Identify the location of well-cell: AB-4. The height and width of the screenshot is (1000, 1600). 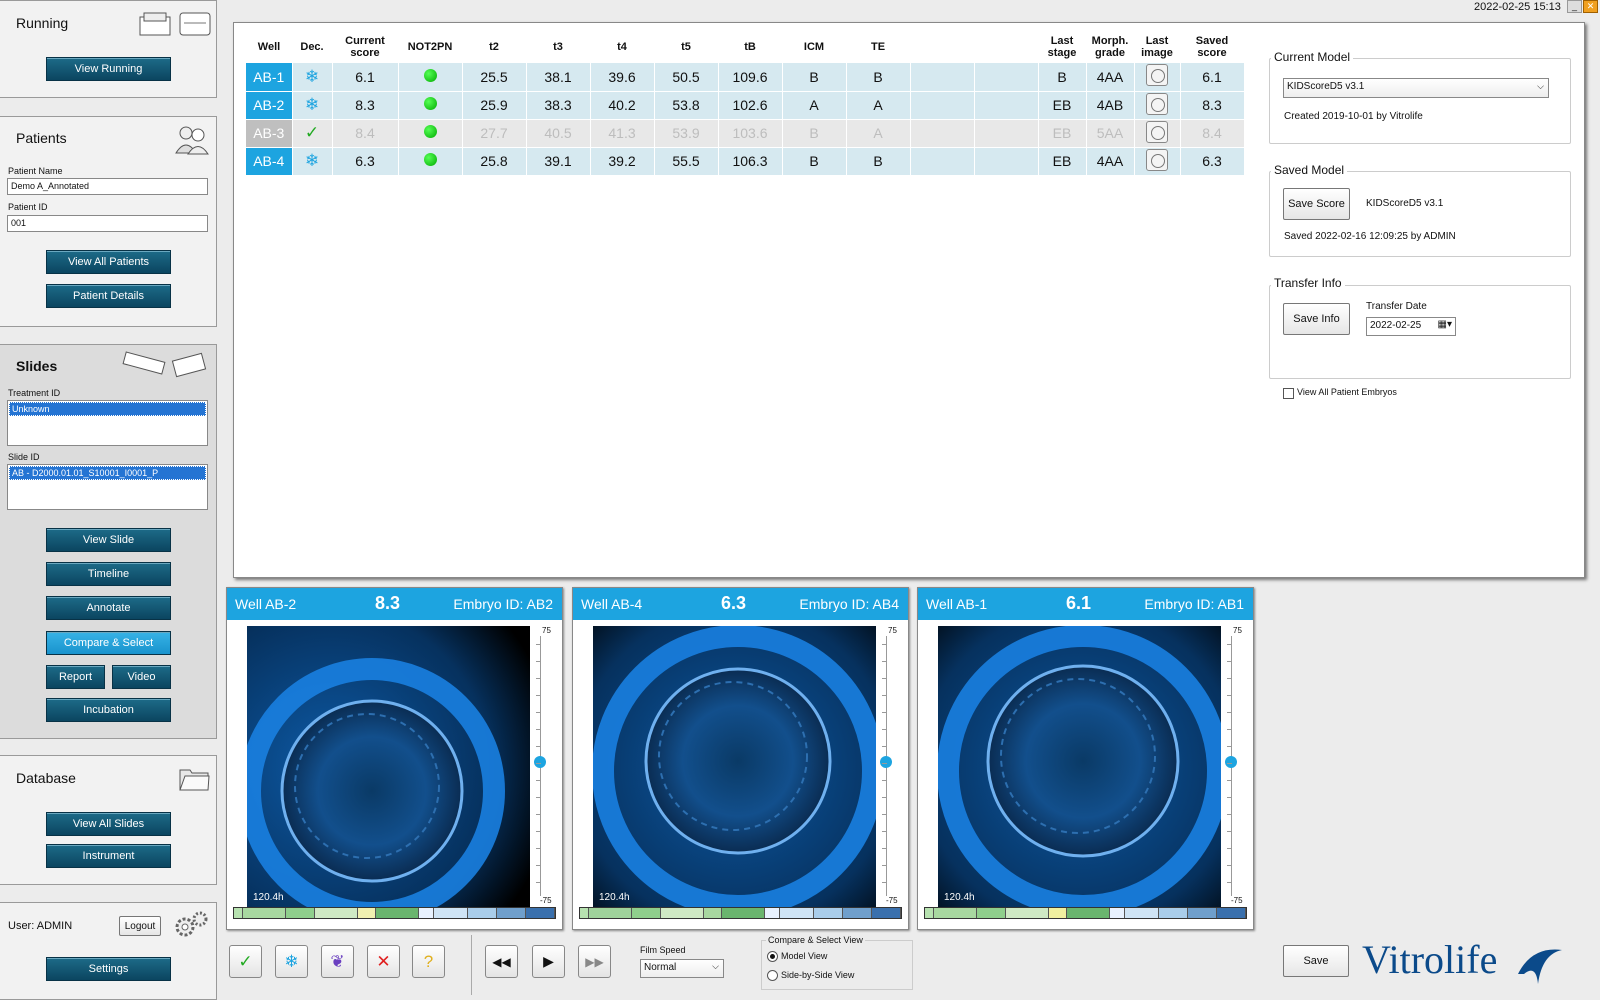
(269, 161).